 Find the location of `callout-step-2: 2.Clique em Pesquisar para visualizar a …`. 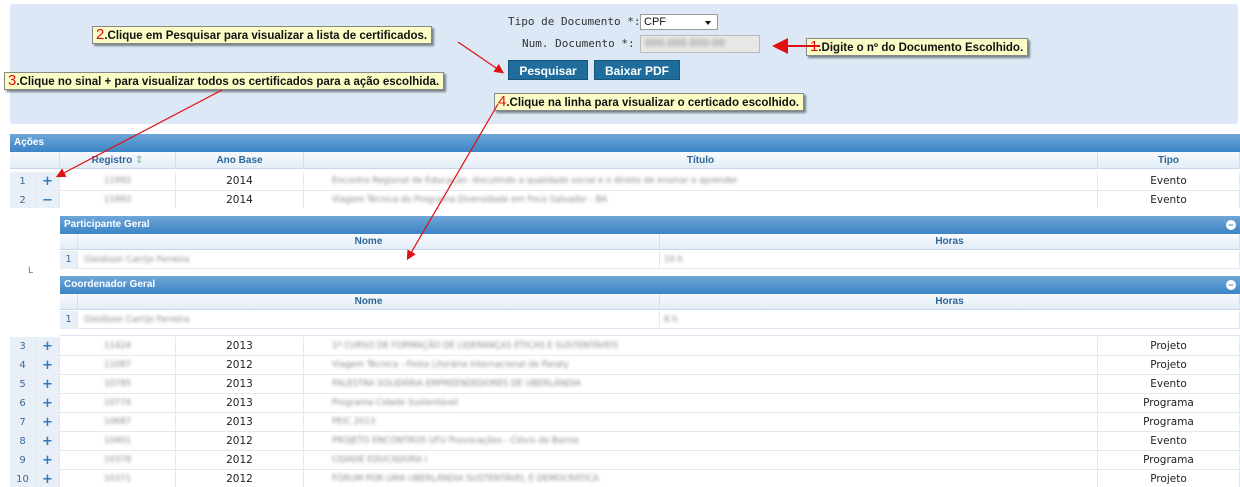

callout-step-2: 2.Clique em Pesquisar para visualizar a … is located at coordinates (262, 35).